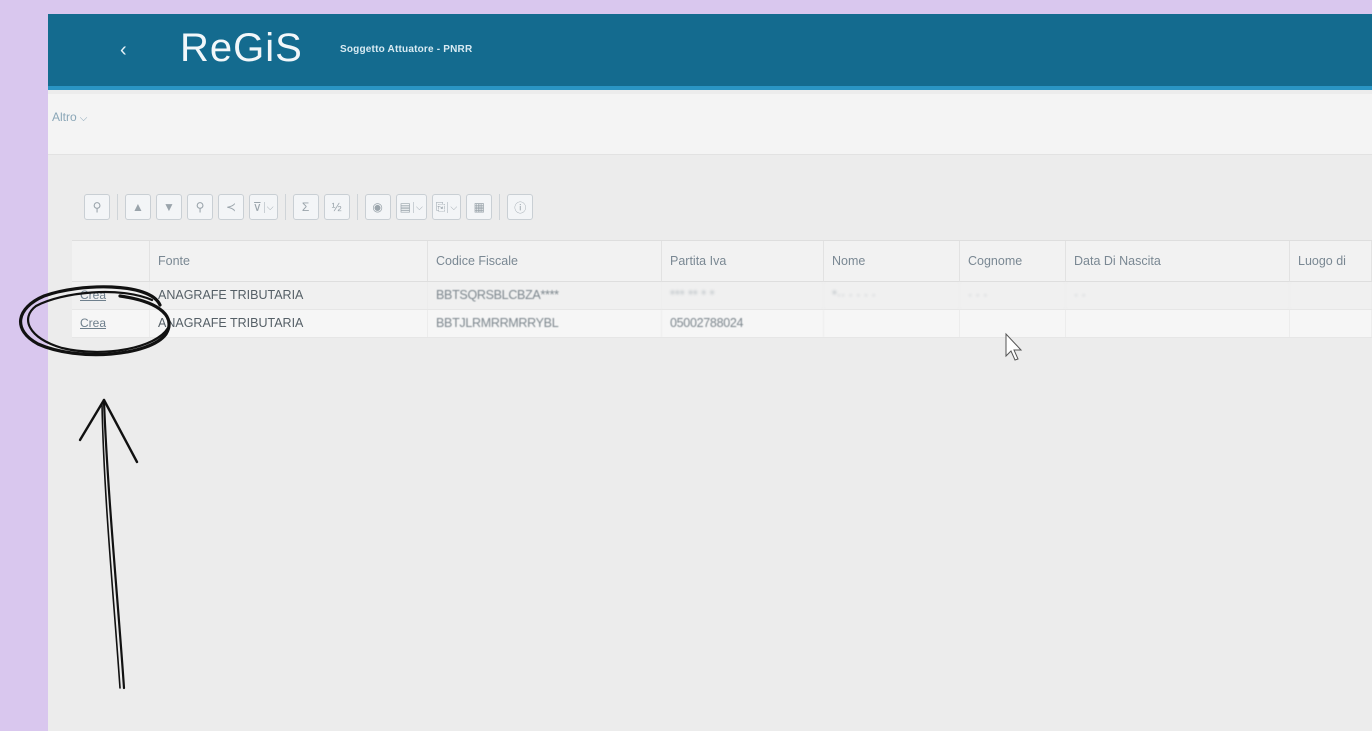 Image resolution: width=1372 pixels, height=731 pixels. What do you see at coordinates (1178, 261) in the screenshot?
I see `column-header-data-di-nascita: Data Di Nascita` at bounding box center [1178, 261].